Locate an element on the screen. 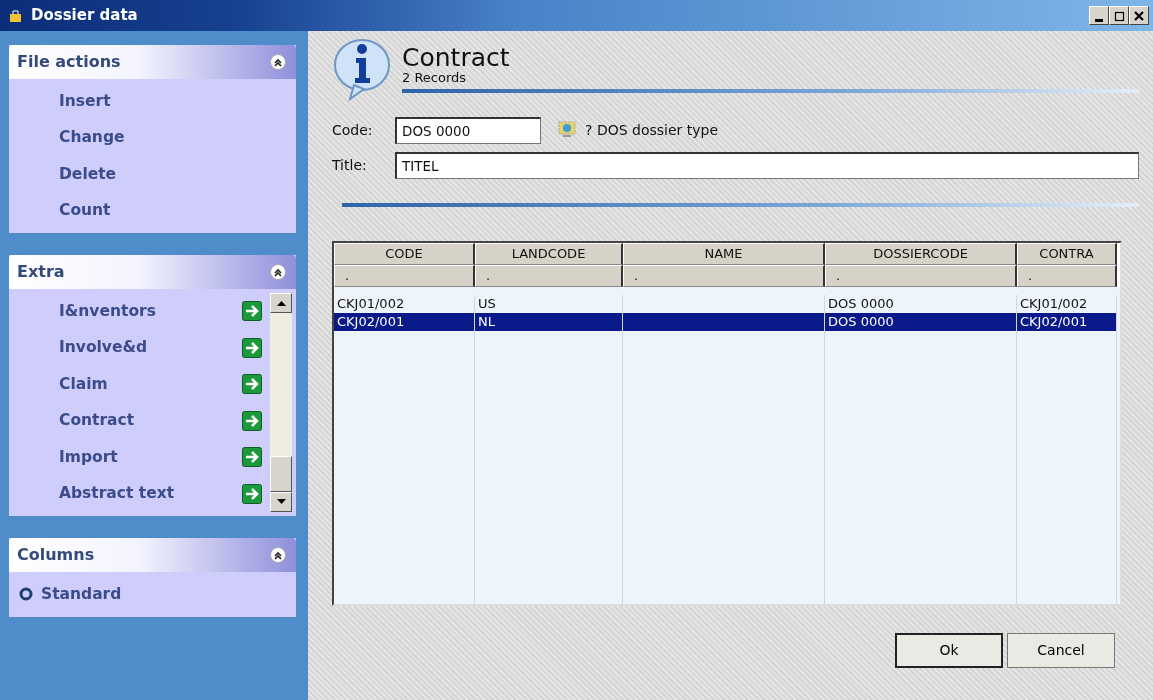 The image size is (1153, 700). item-label: Abstract text is located at coordinates (117, 494).